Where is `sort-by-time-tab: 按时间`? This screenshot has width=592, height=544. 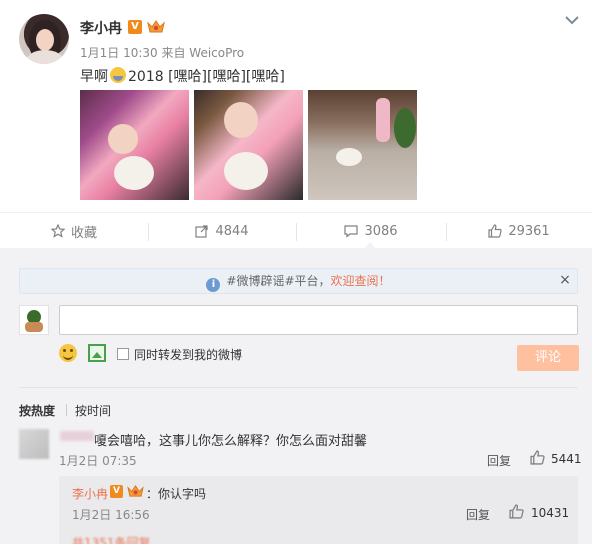 sort-by-time-tab: 按时间 is located at coordinates (93, 410).